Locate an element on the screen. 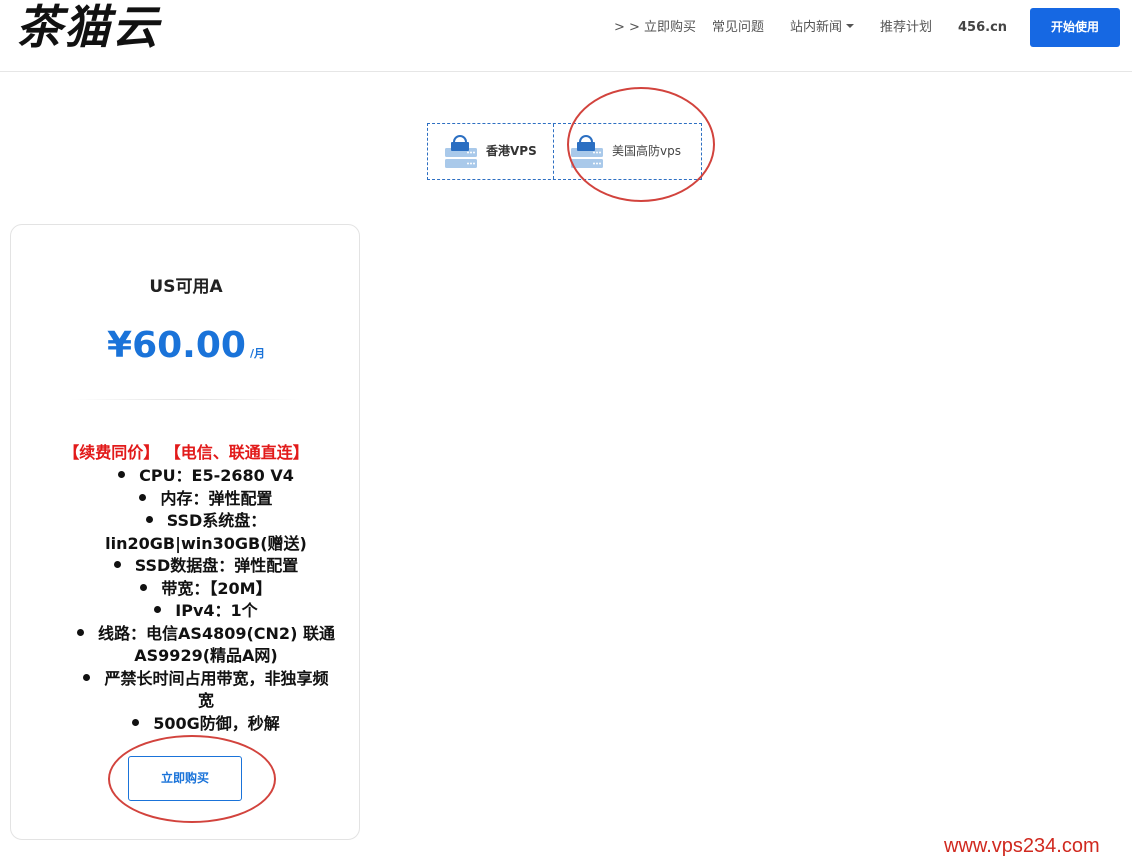 The image size is (1132, 861). feature-text: 带宽：【20M】 is located at coordinates (216, 588).